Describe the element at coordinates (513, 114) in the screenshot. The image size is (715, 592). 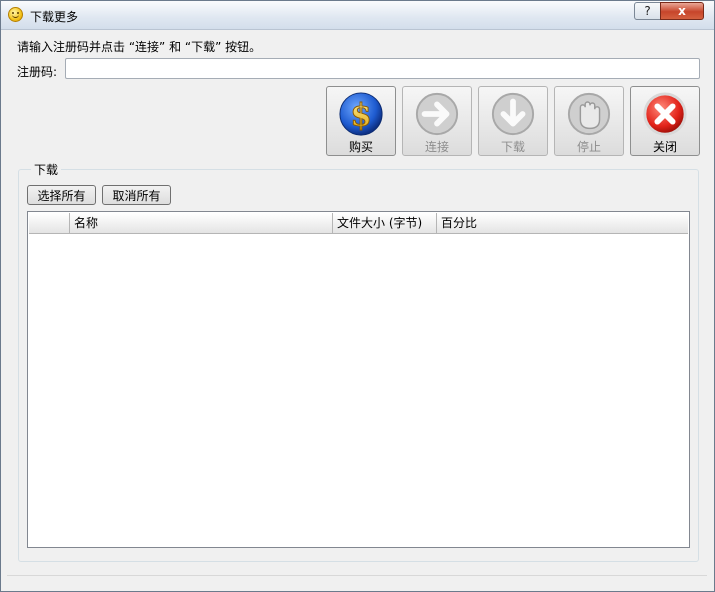
I see `arrow-down-icon` at that location.